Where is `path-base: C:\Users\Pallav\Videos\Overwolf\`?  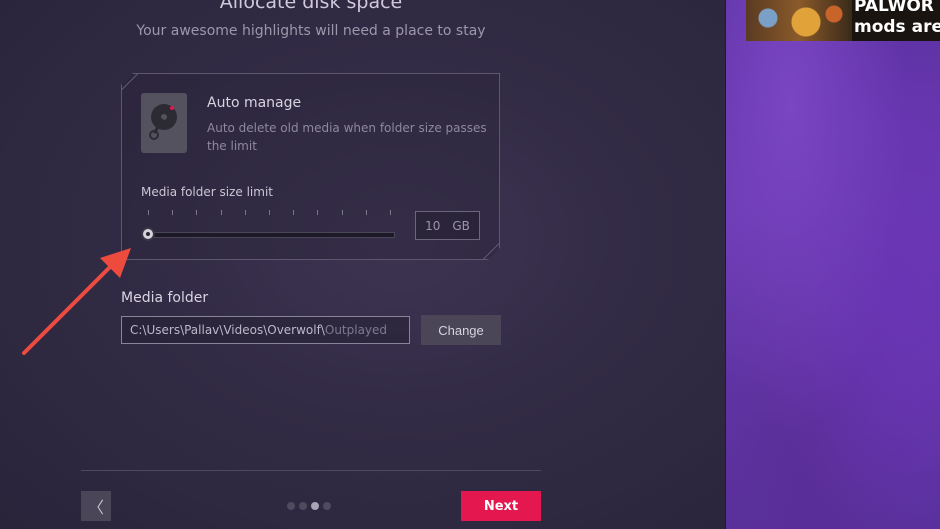 path-base: C:\Users\Pallav\Videos\Overwolf\ is located at coordinates (227, 330).